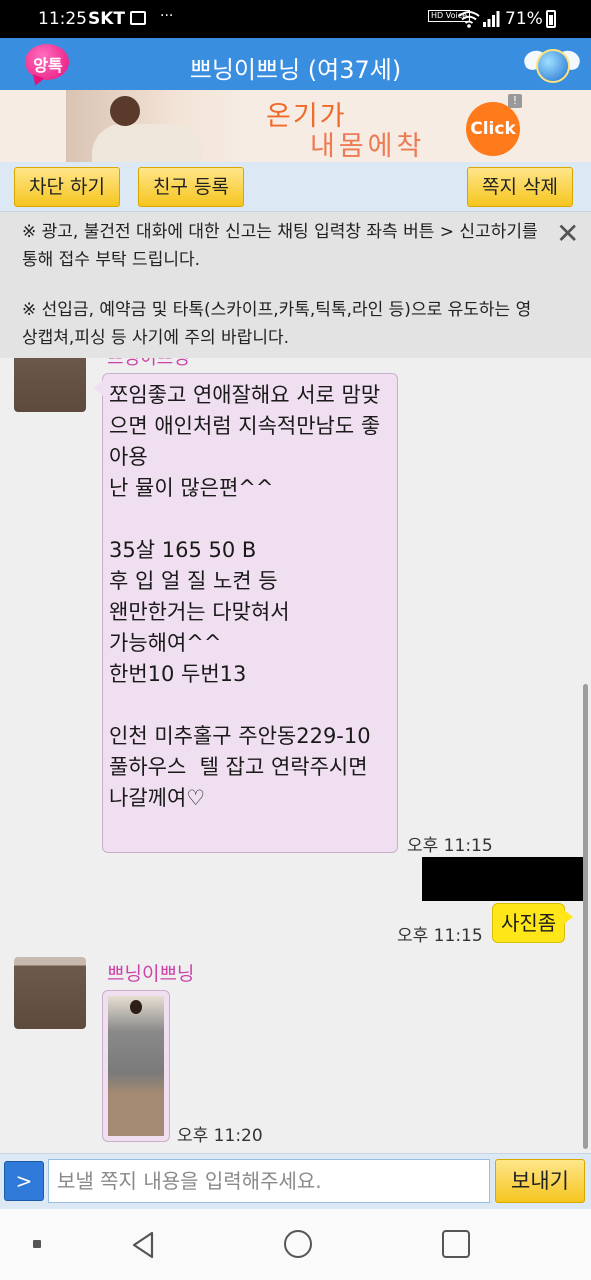 The image size is (591, 1280). What do you see at coordinates (551, 19) in the screenshot?
I see `battery-icon` at bounding box center [551, 19].